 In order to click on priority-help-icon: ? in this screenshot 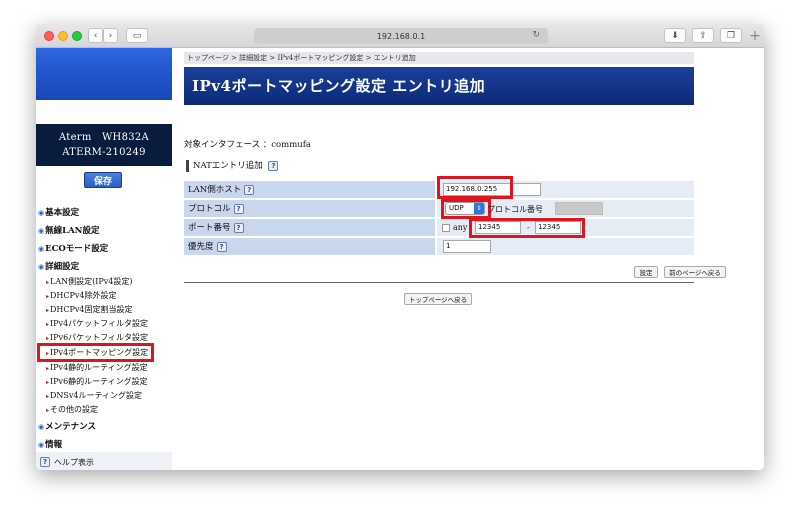, I will do `click(221, 246)`.